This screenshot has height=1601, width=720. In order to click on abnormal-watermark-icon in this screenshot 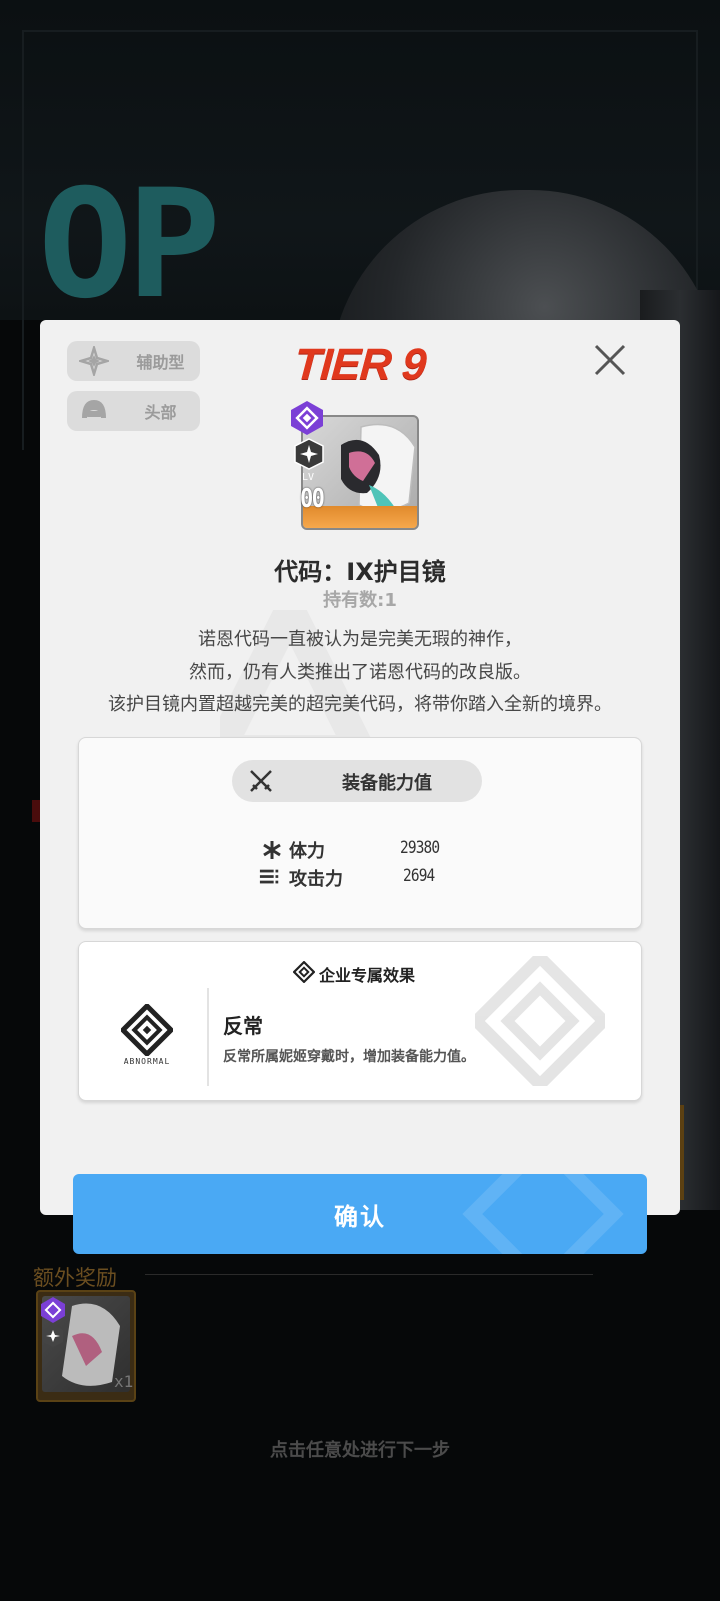, I will do `click(540, 1021)`.